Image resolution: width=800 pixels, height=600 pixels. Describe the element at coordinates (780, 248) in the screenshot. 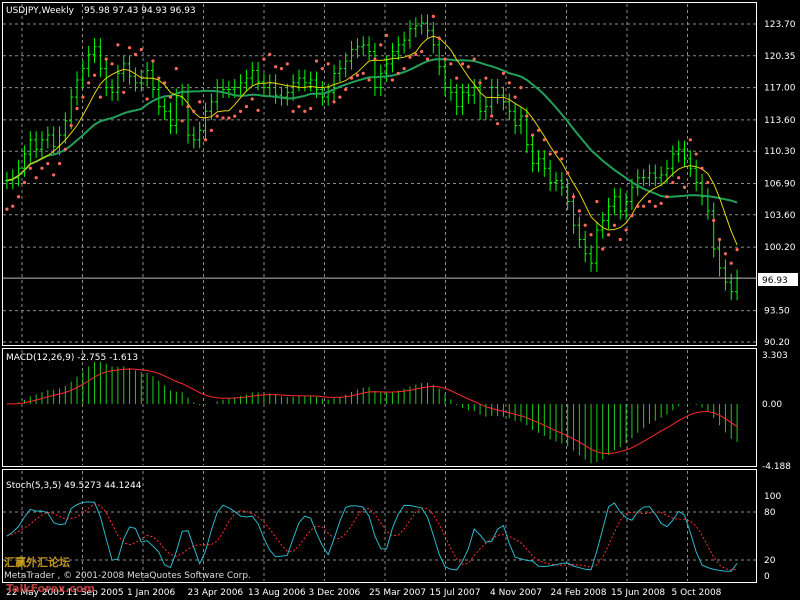

I see `price-y-tick: 100.20` at that location.